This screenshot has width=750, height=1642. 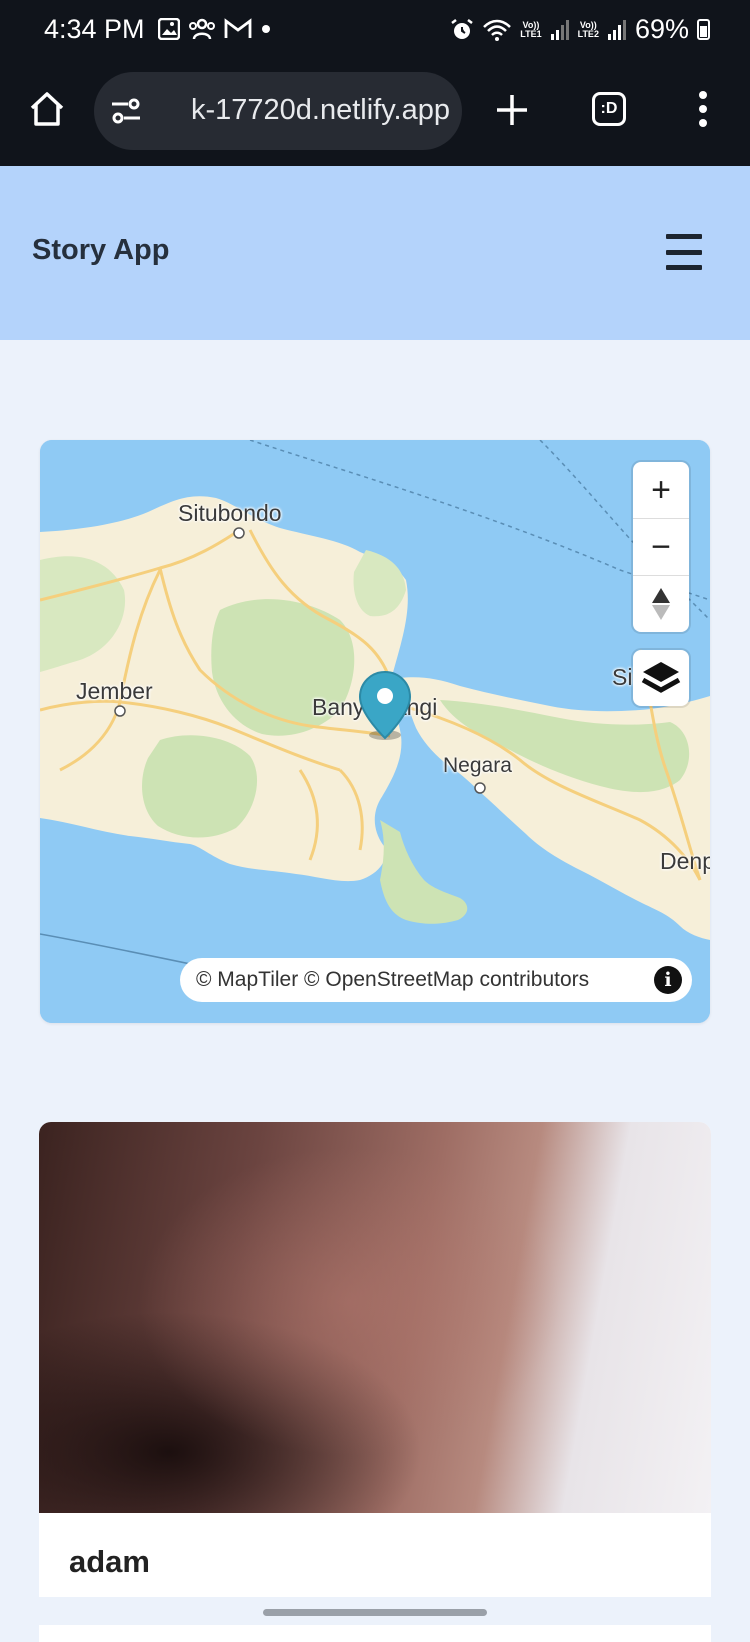 I want to click on map-label-situbondo: Situbondo, so click(x=230, y=513).